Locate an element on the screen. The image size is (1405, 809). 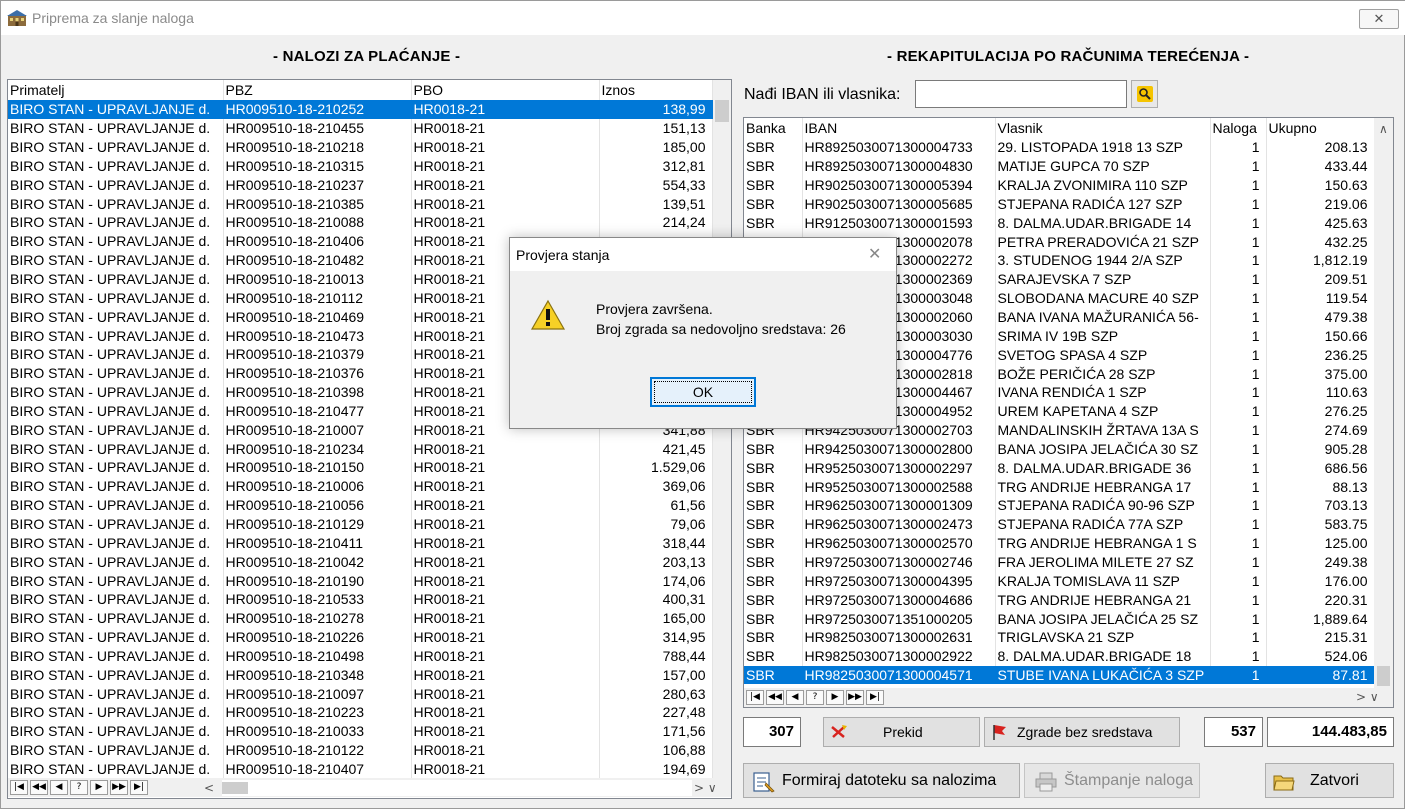
column-header-0: Primatelj is located at coordinates (116, 90).